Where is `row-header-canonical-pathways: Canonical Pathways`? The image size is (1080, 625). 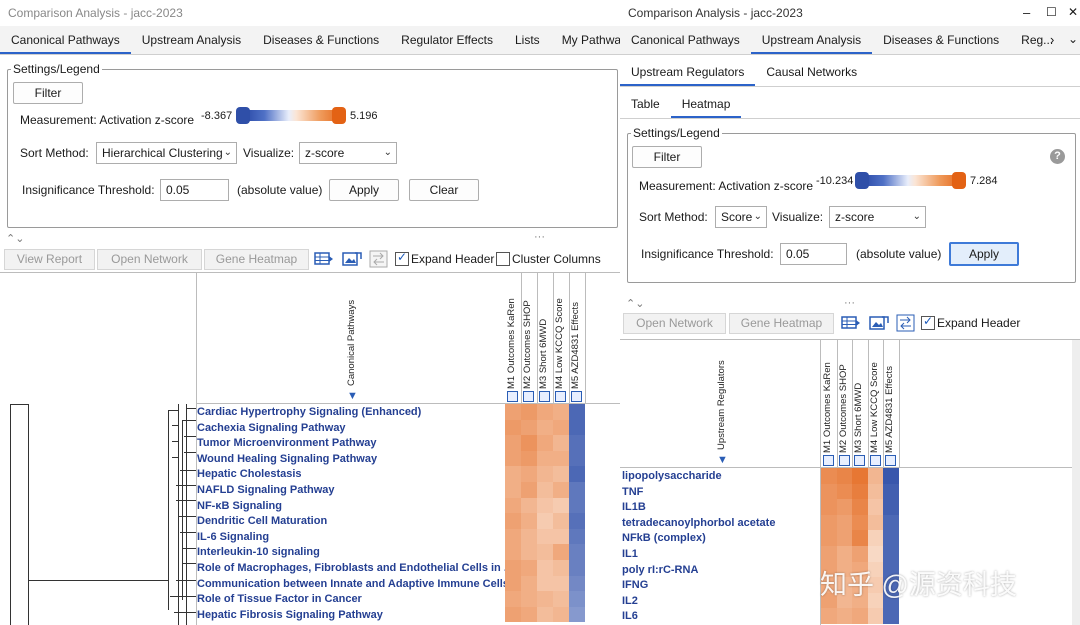 row-header-canonical-pathways: Canonical Pathways is located at coordinates (351, 343).